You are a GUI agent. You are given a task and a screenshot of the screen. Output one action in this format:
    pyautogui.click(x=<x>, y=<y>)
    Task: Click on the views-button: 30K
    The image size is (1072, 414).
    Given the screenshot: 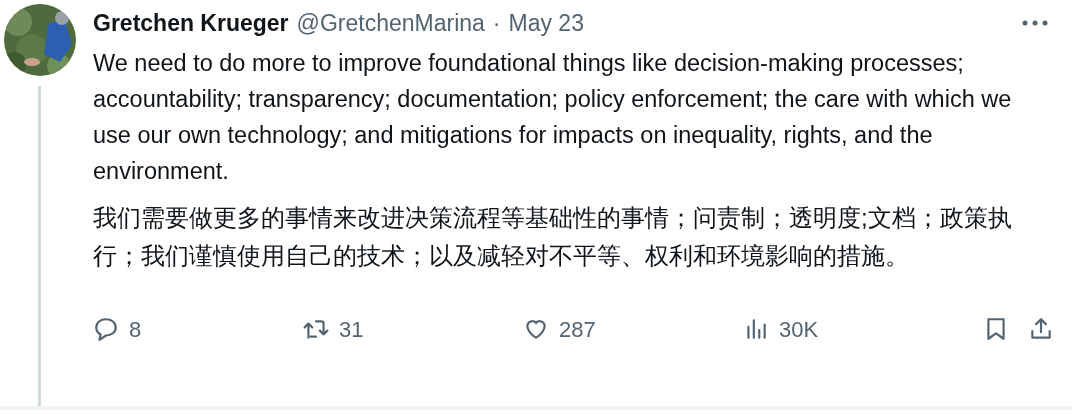 What is the action you would take?
    pyautogui.click(x=781, y=329)
    